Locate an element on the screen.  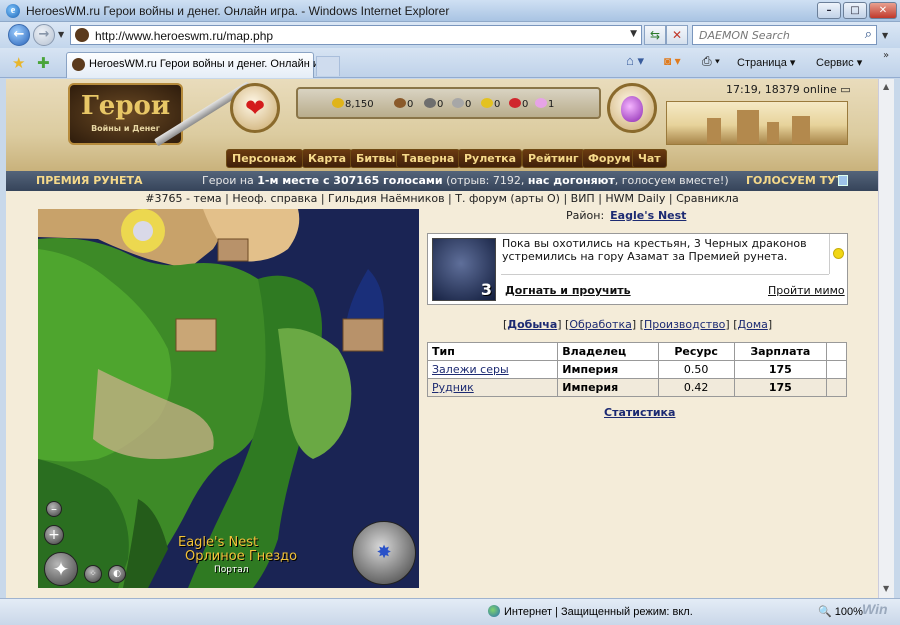
district-heading: Район: Eagle's Nest is located at coordinates (626, 215).